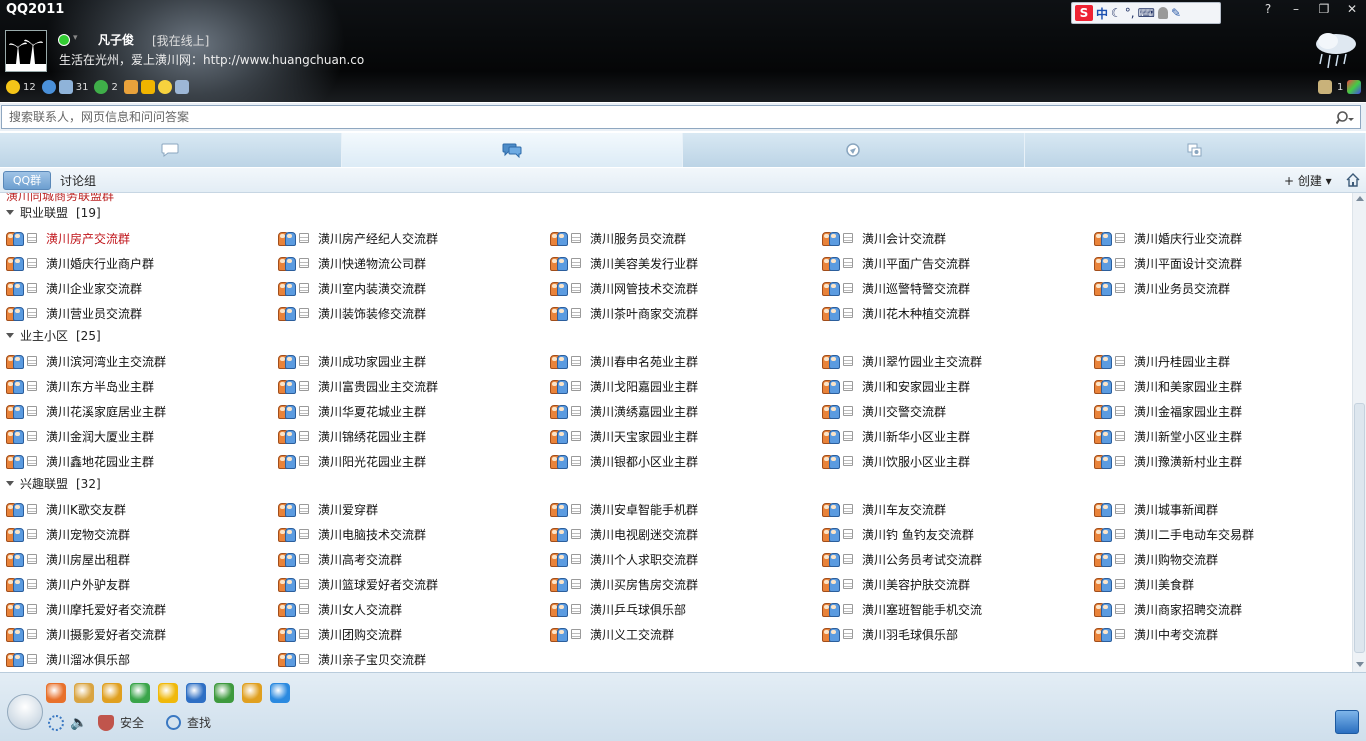  What do you see at coordinates (78, 180) in the screenshot?
I see `tab-discussion-groups: 讨论组` at bounding box center [78, 180].